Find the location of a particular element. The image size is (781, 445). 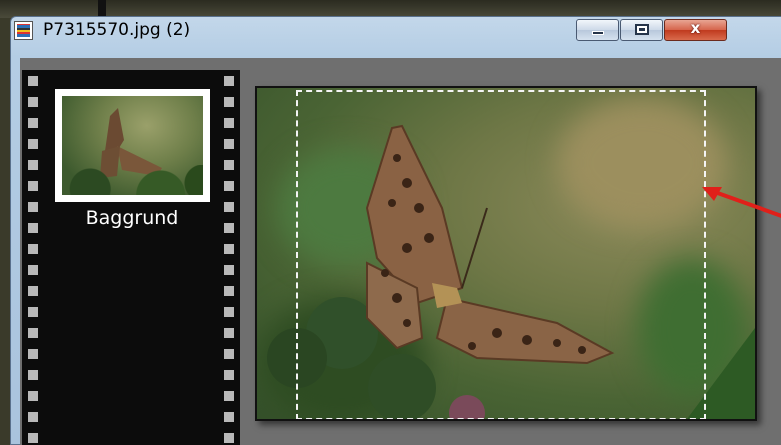

minimize-button is located at coordinates (597, 30).